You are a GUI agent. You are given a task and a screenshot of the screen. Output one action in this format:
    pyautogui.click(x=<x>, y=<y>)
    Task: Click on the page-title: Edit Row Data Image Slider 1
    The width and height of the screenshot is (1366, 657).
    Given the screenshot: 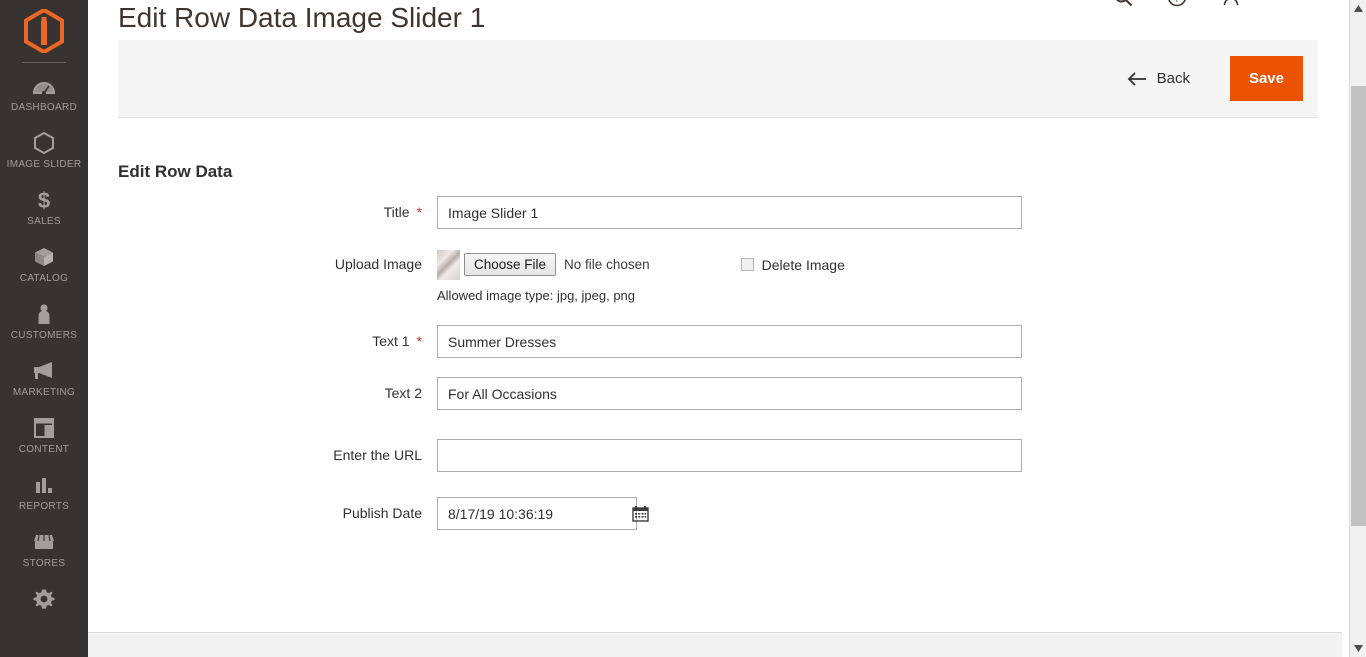 What is the action you would take?
    pyautogui.click(x=302, y=17)
    